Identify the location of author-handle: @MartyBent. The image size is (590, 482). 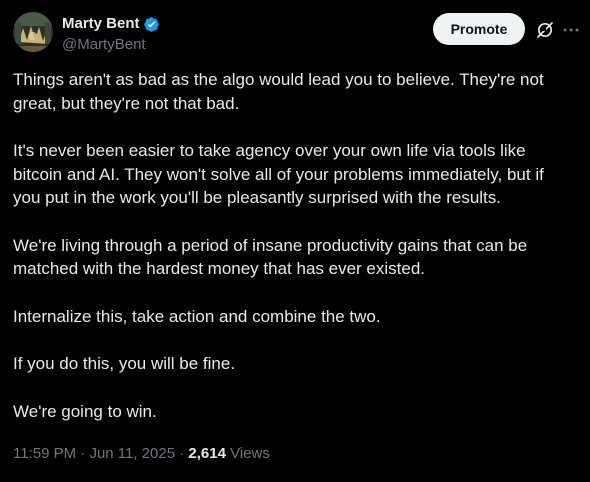
(111, 45).